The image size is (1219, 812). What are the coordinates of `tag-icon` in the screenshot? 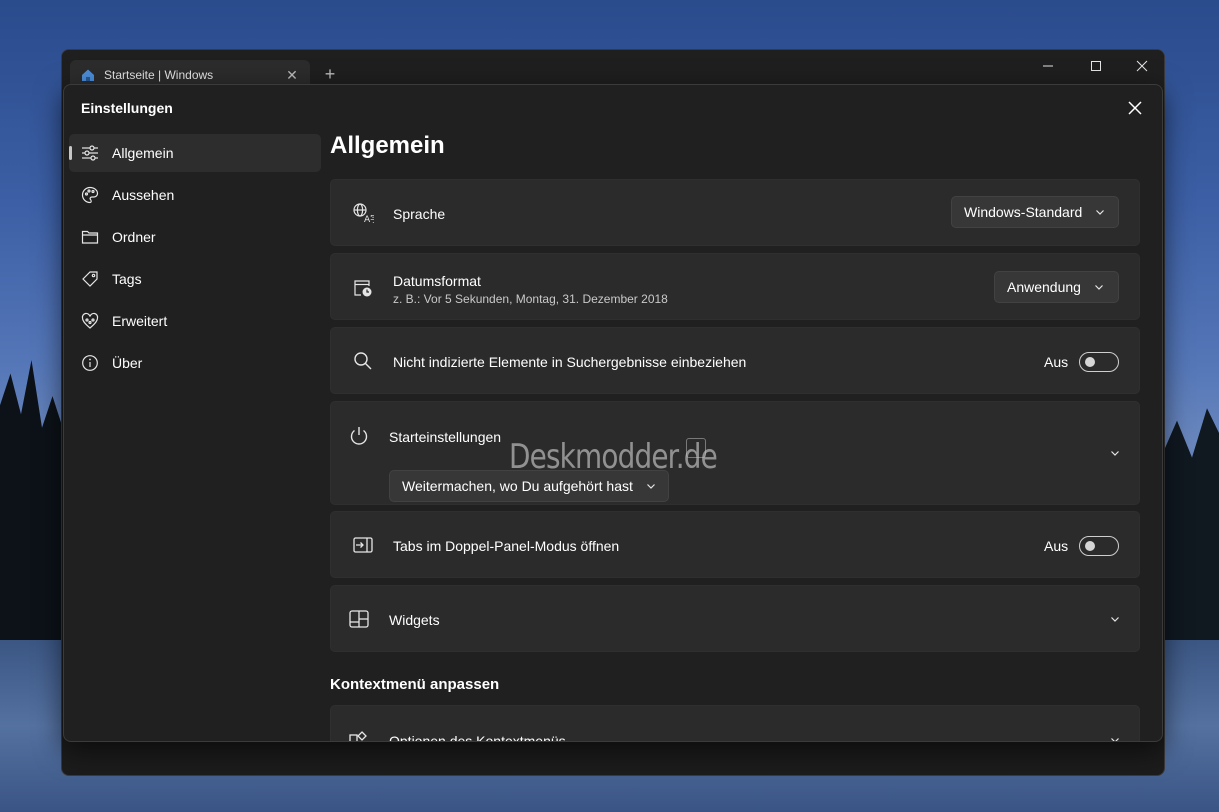 It's located at (90, 279).